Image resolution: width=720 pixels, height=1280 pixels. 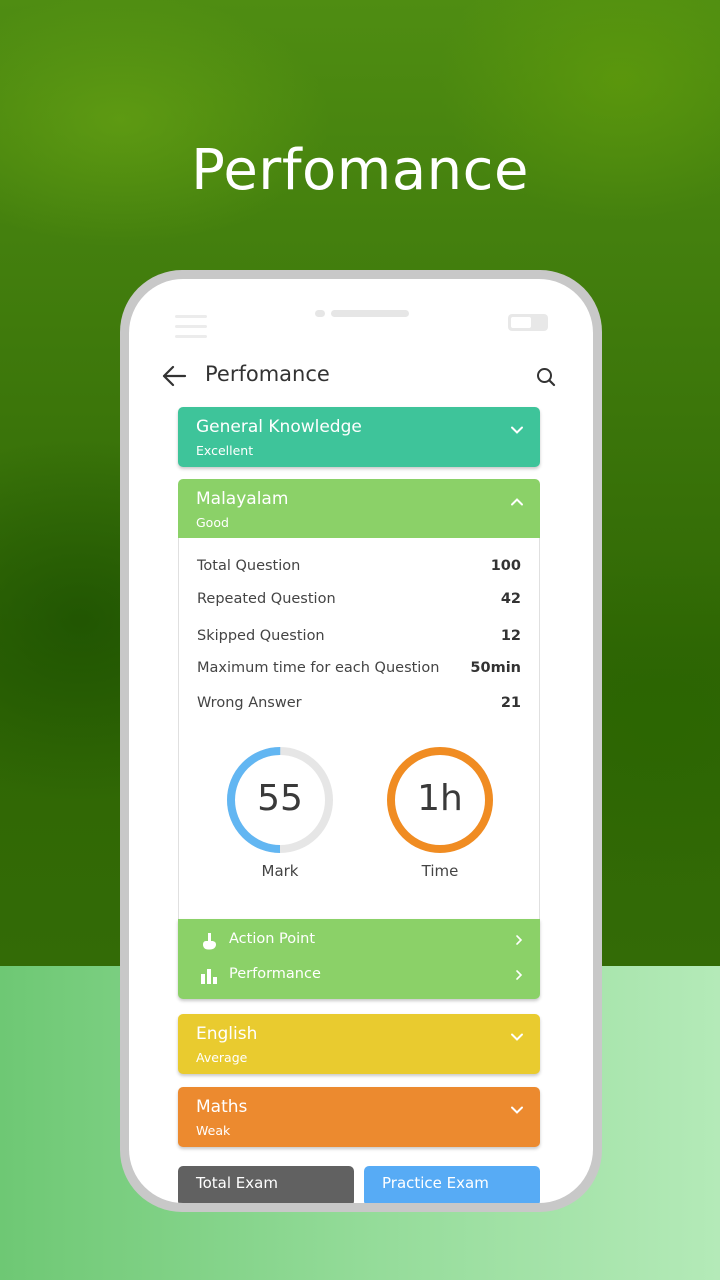 What do you see at coordinates (528, 322) in the screenshot?
I see `battery-icon` at bounding box center [528, 322].